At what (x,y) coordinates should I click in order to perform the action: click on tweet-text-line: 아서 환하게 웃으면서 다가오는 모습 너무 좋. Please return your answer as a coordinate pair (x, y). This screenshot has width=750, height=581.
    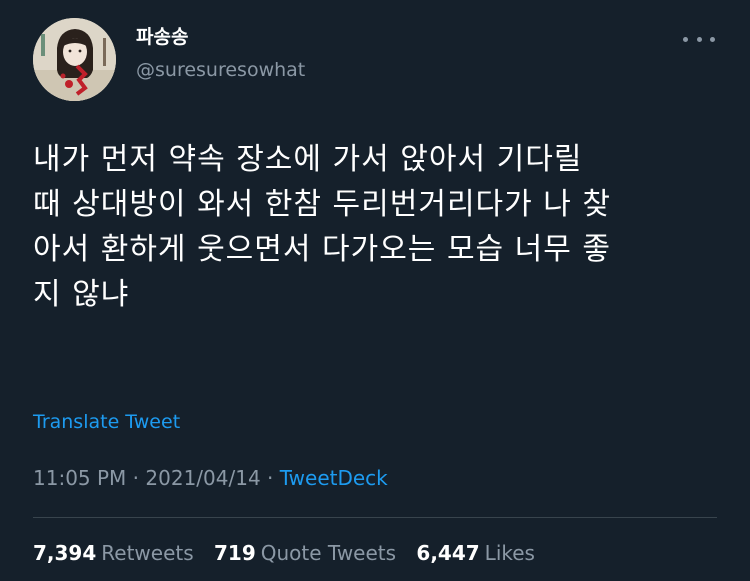
    Looking at the image, I should click on (322, 249).